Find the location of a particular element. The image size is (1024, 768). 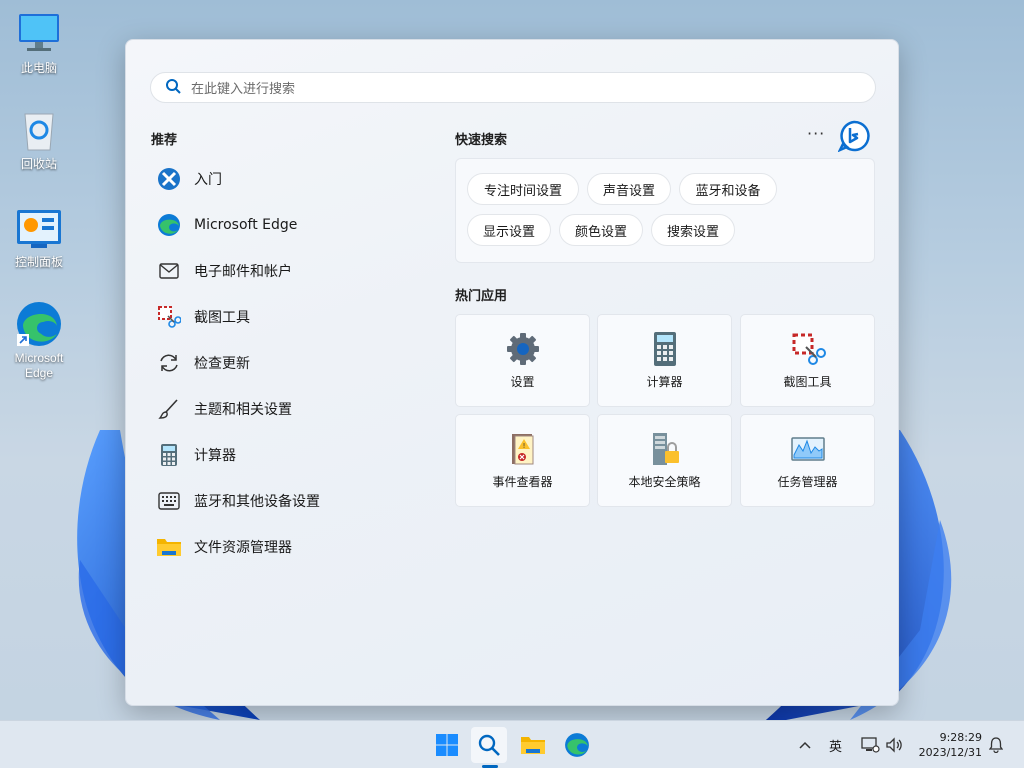

taskbar: 英 9:28:29 2023/12/31 is located at coordinates (512, 744).